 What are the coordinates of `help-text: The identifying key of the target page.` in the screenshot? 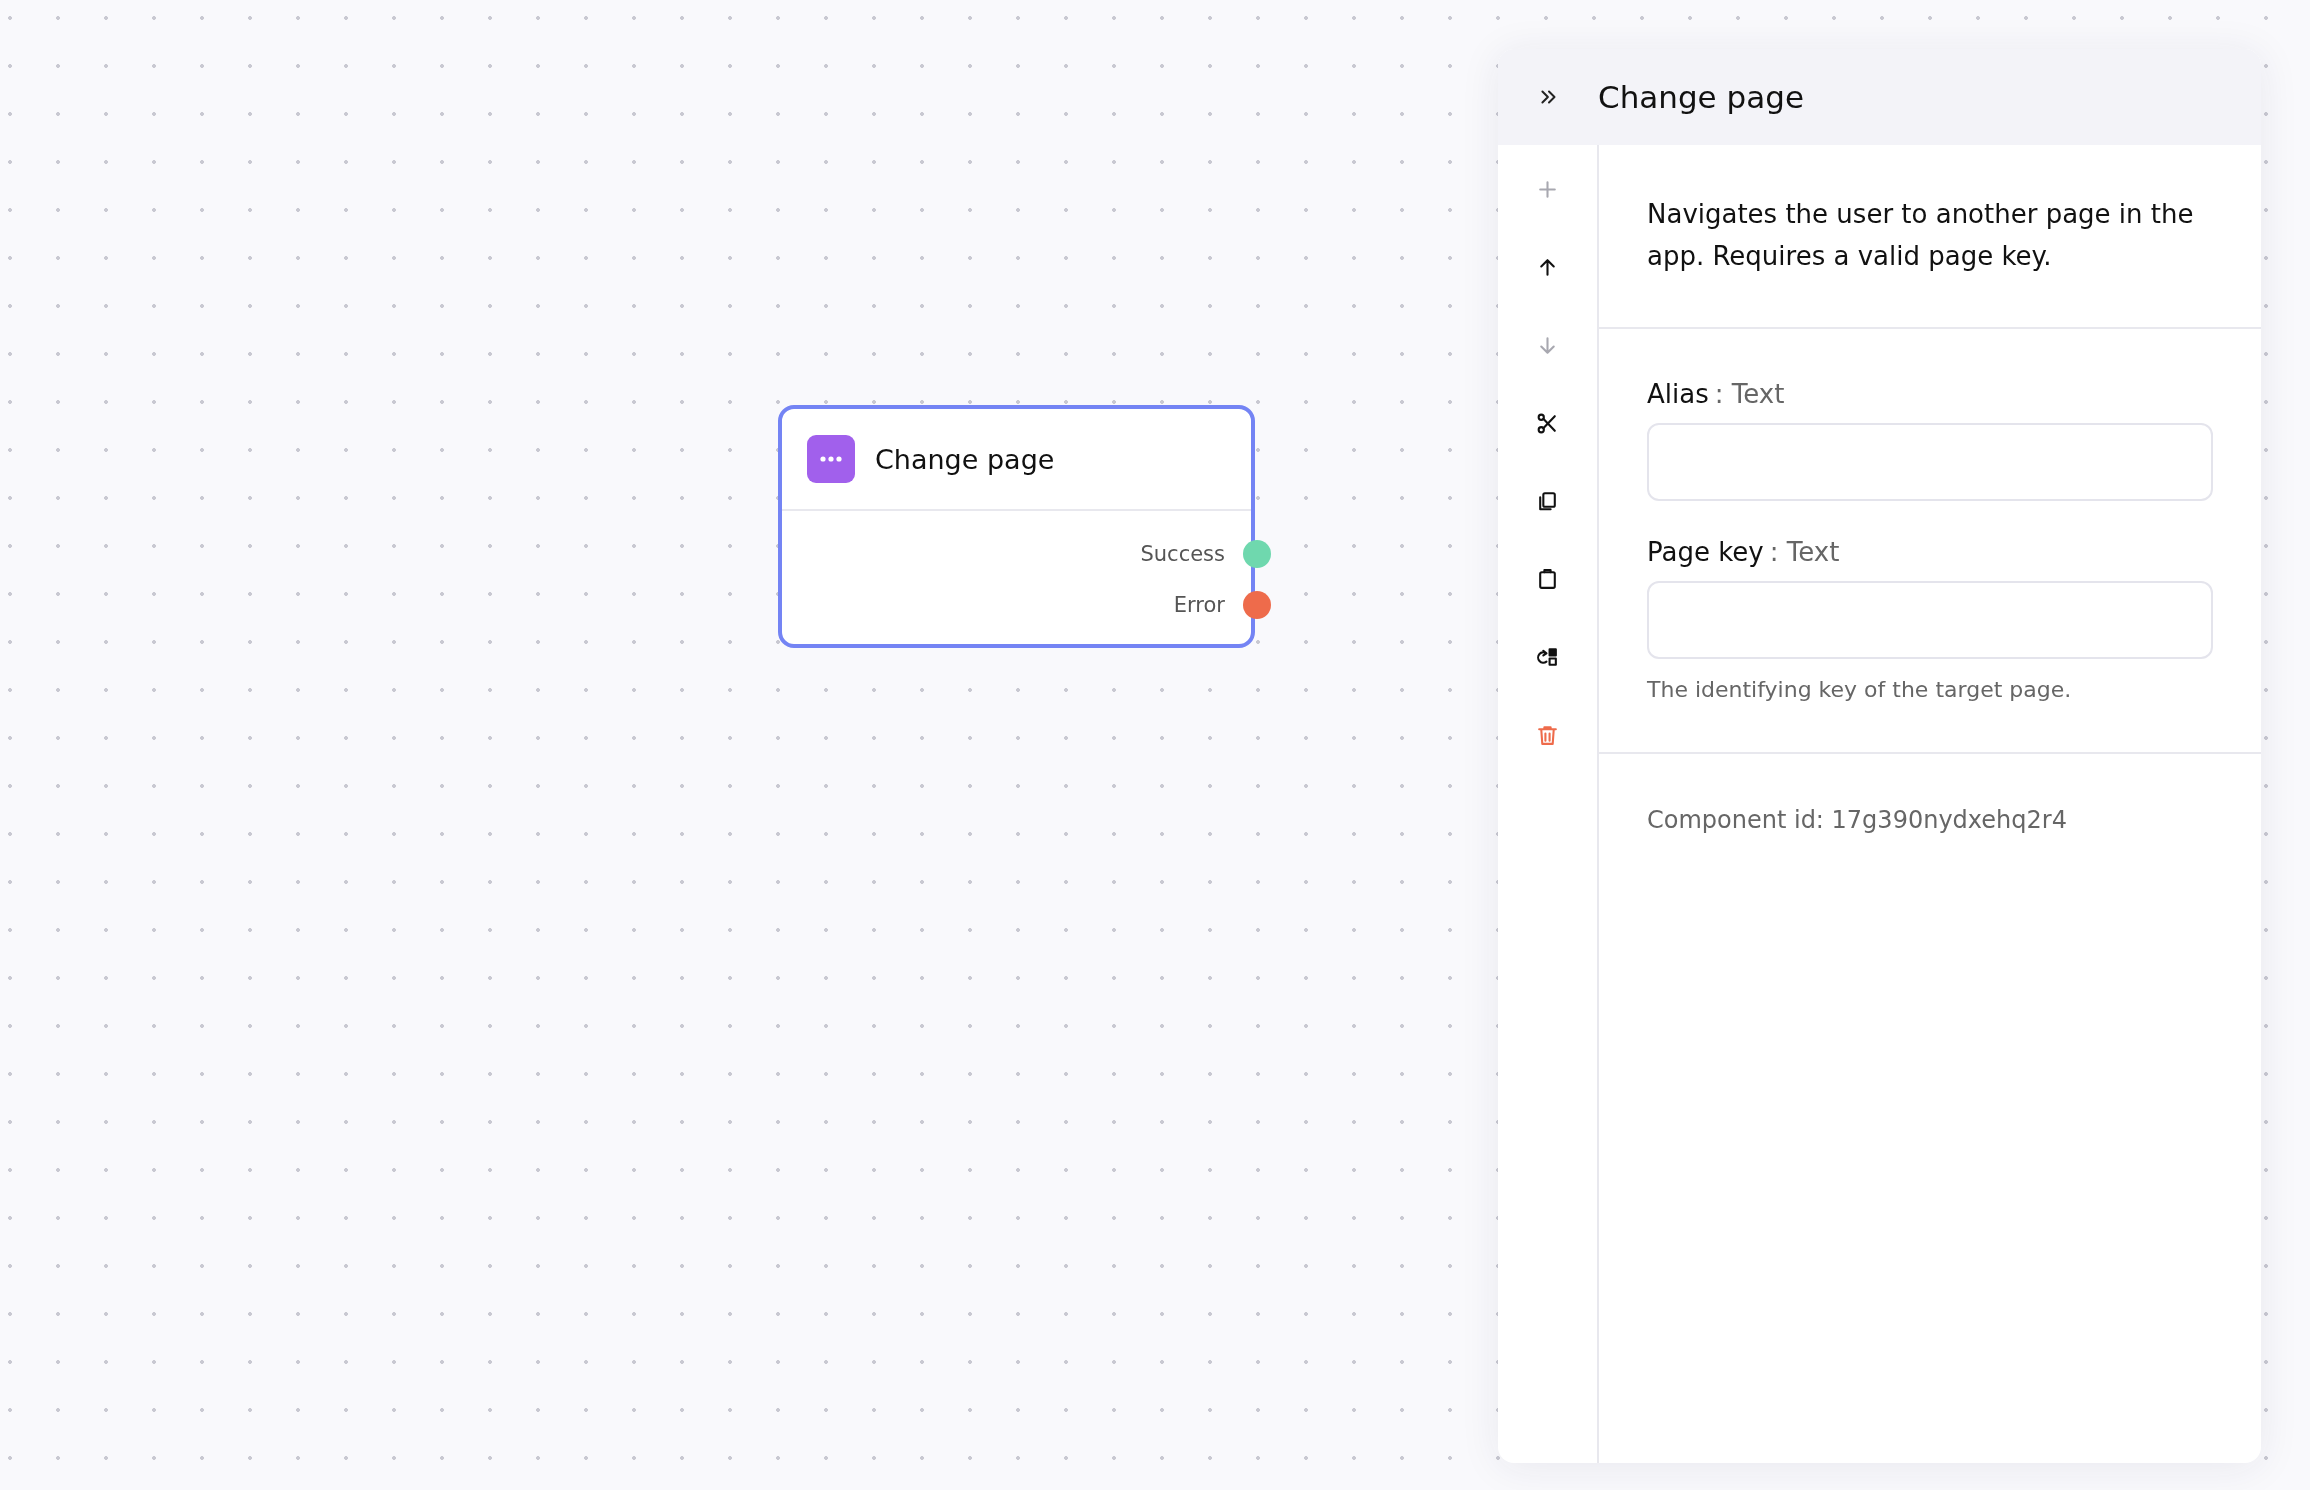 It's located at (1860, 689).